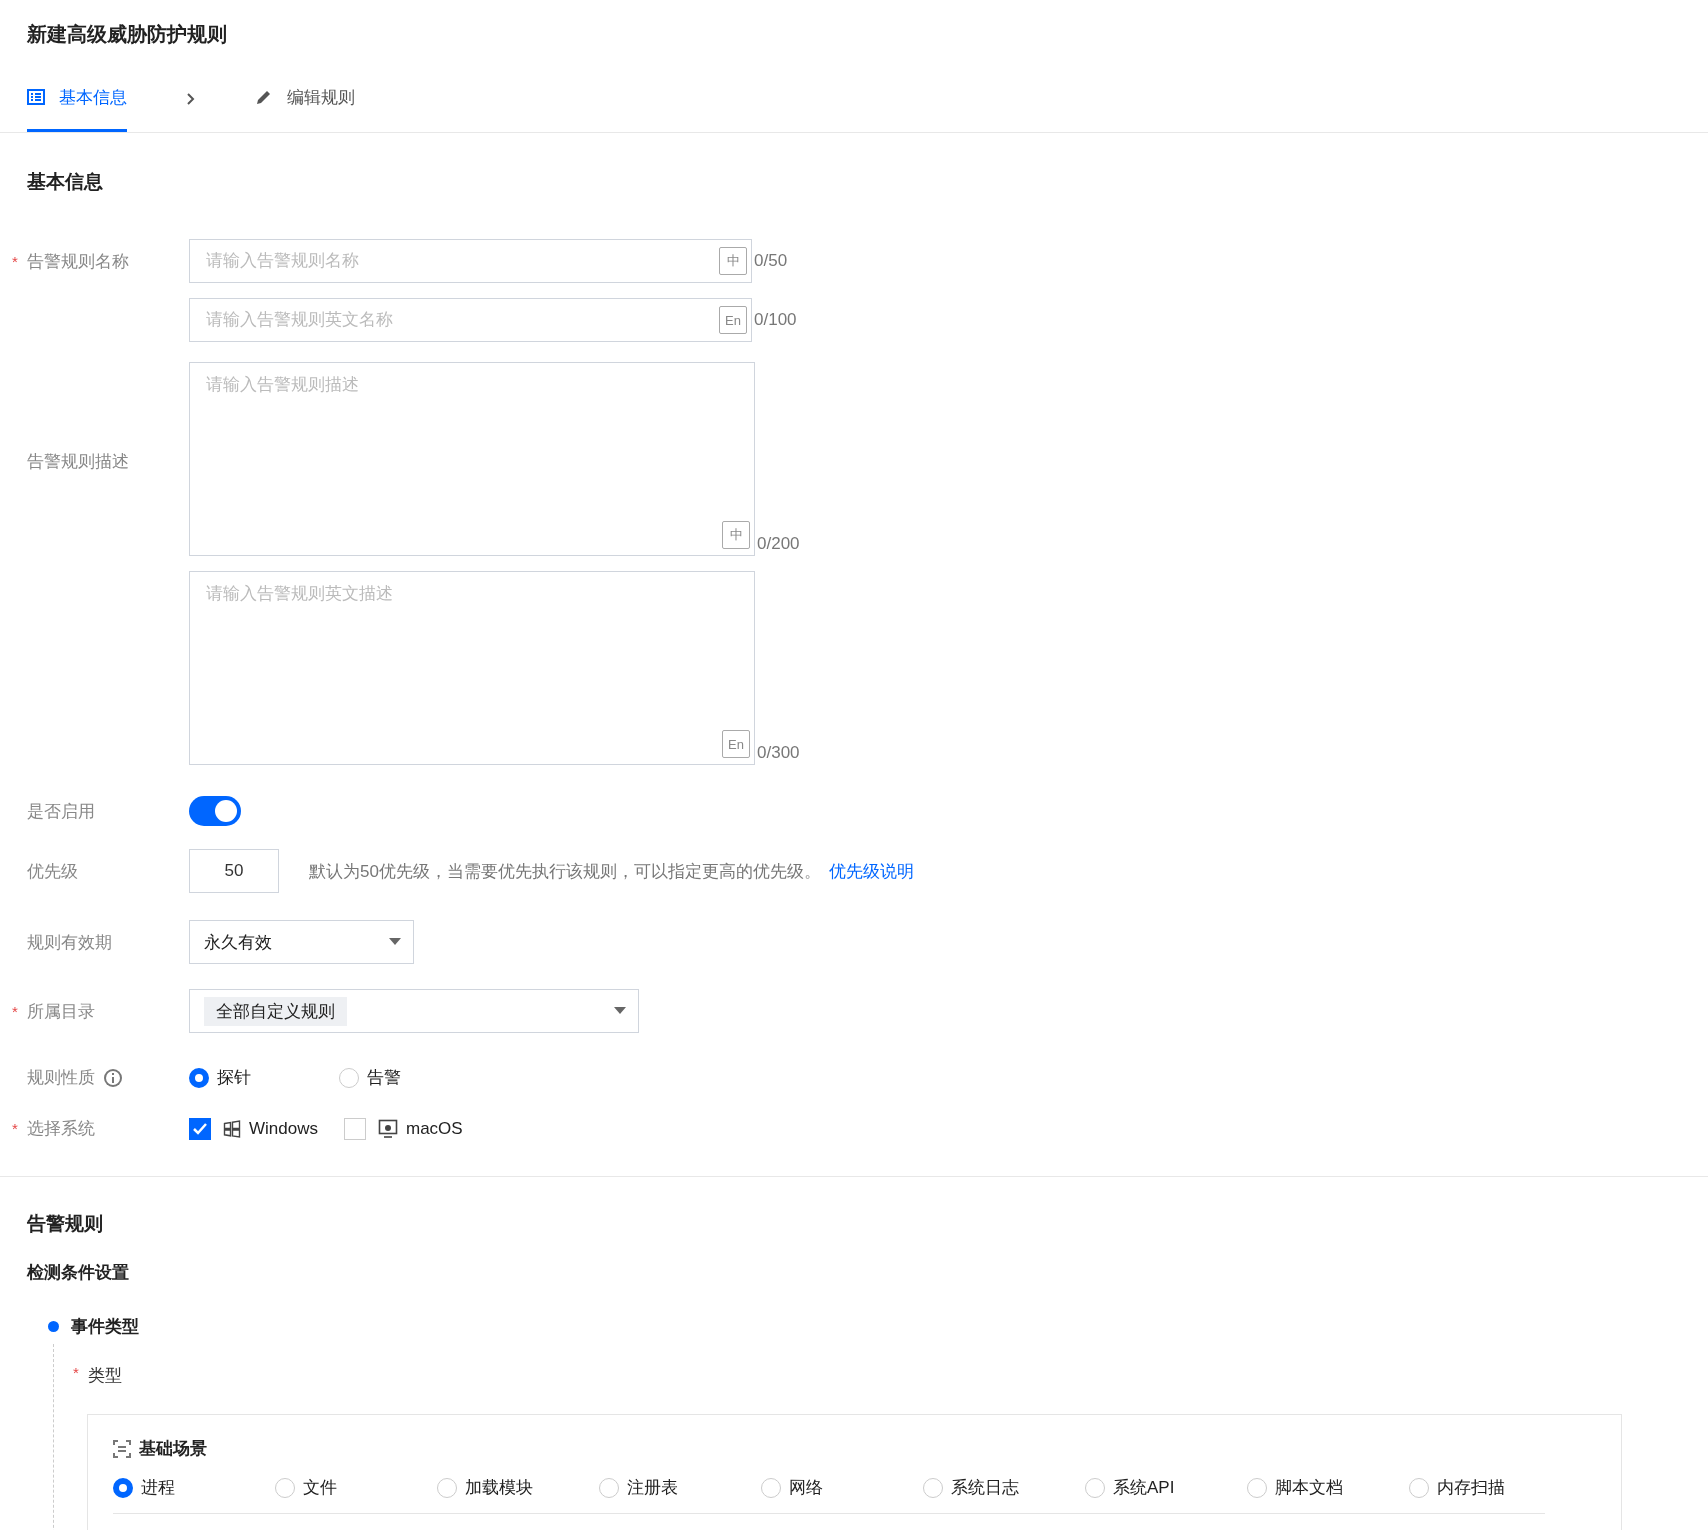 The height and width of the screenshot is (1530, 1708). I want to click on hint-text: 默认为50优先级，当需要优先执行该规则，可以指定更高的优先级。, so click(565, 871).